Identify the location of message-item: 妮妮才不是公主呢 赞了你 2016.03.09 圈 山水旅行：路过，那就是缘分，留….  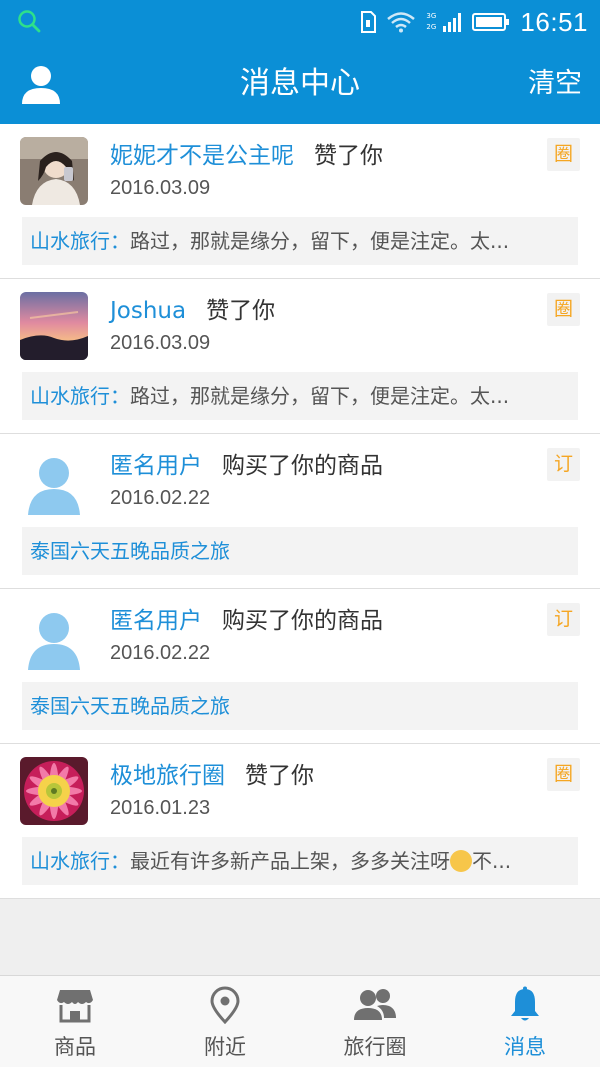
(300, 201).